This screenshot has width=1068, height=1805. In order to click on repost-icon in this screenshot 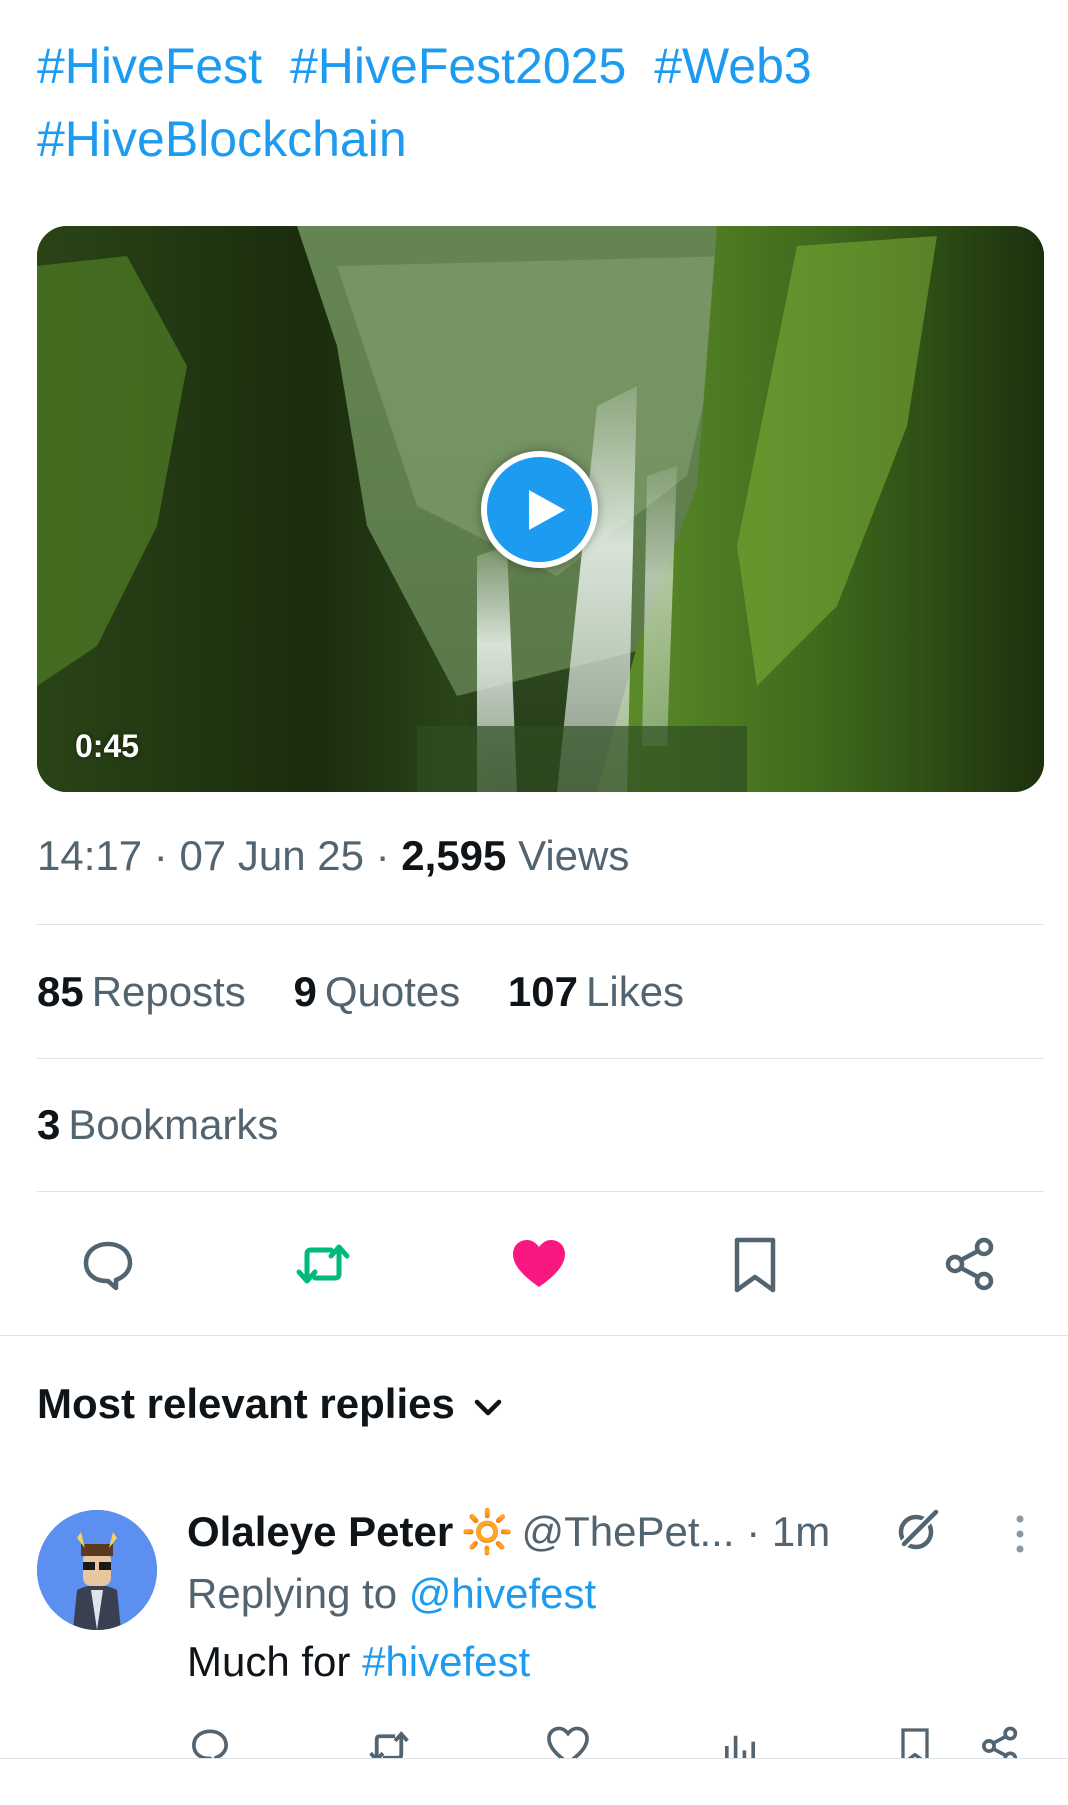, I will do `click(323, 1264)`.